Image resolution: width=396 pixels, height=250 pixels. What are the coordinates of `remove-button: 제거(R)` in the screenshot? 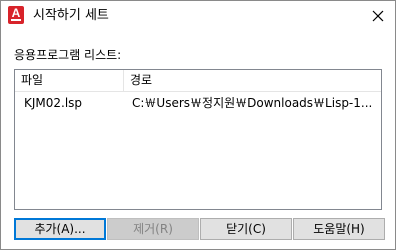 It's located at (153, 229).